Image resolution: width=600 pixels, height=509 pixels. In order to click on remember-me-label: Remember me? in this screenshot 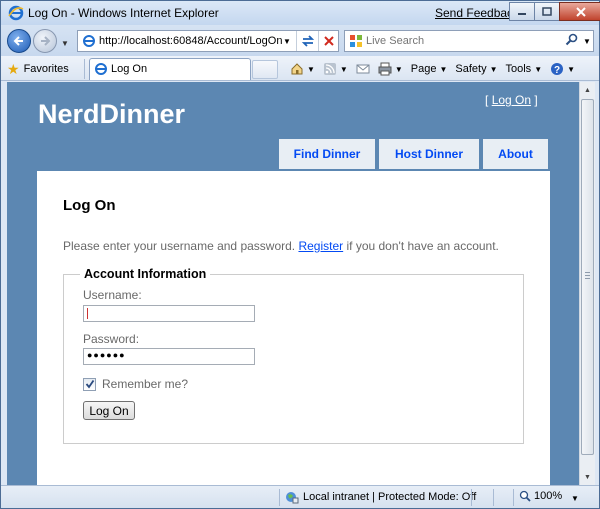, I will do `click(145, 384)`.